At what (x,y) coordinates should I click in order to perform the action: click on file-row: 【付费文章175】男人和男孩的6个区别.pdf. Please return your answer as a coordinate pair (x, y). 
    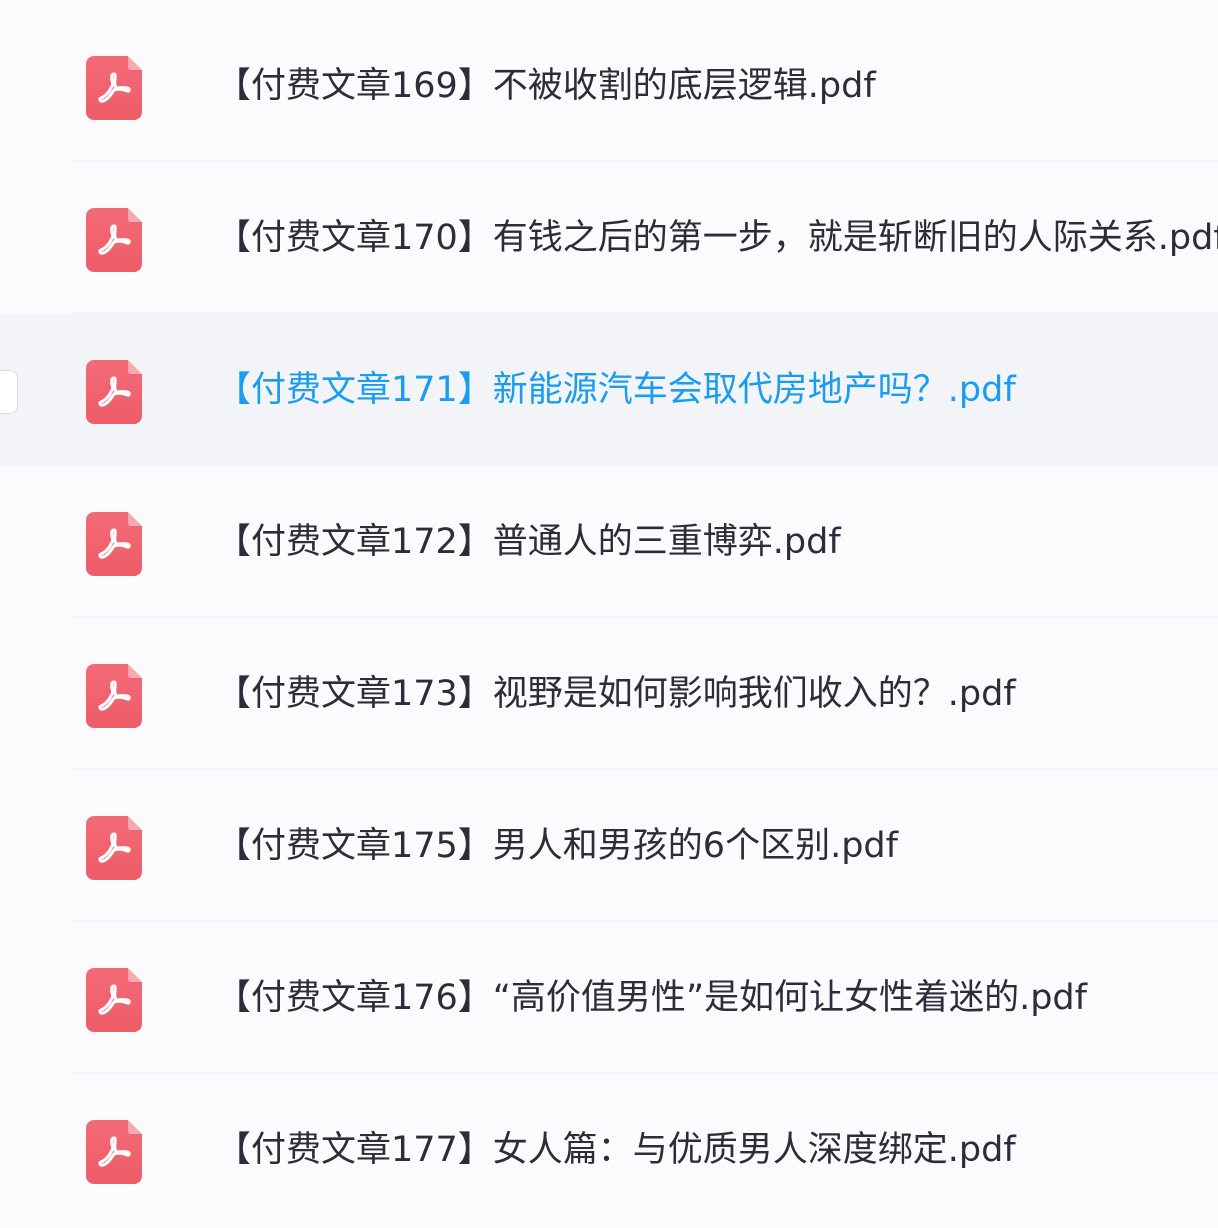
    Looking at the image, I should click on (609, 846).